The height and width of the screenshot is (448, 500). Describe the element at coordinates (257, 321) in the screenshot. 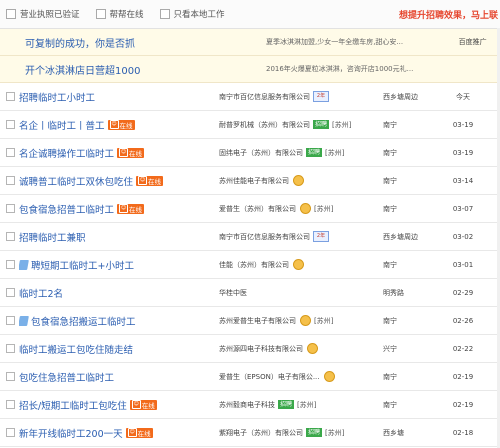

I see `company-name-link: 苏州爱普生电子有限公司` at that location.